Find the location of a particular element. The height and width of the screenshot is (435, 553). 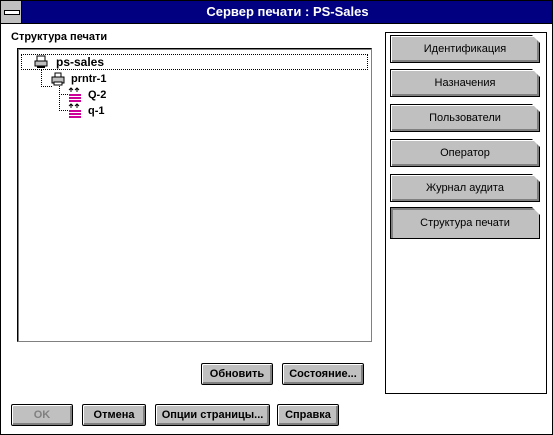

tab-label: Назначения is located at coordinates (465, 83).